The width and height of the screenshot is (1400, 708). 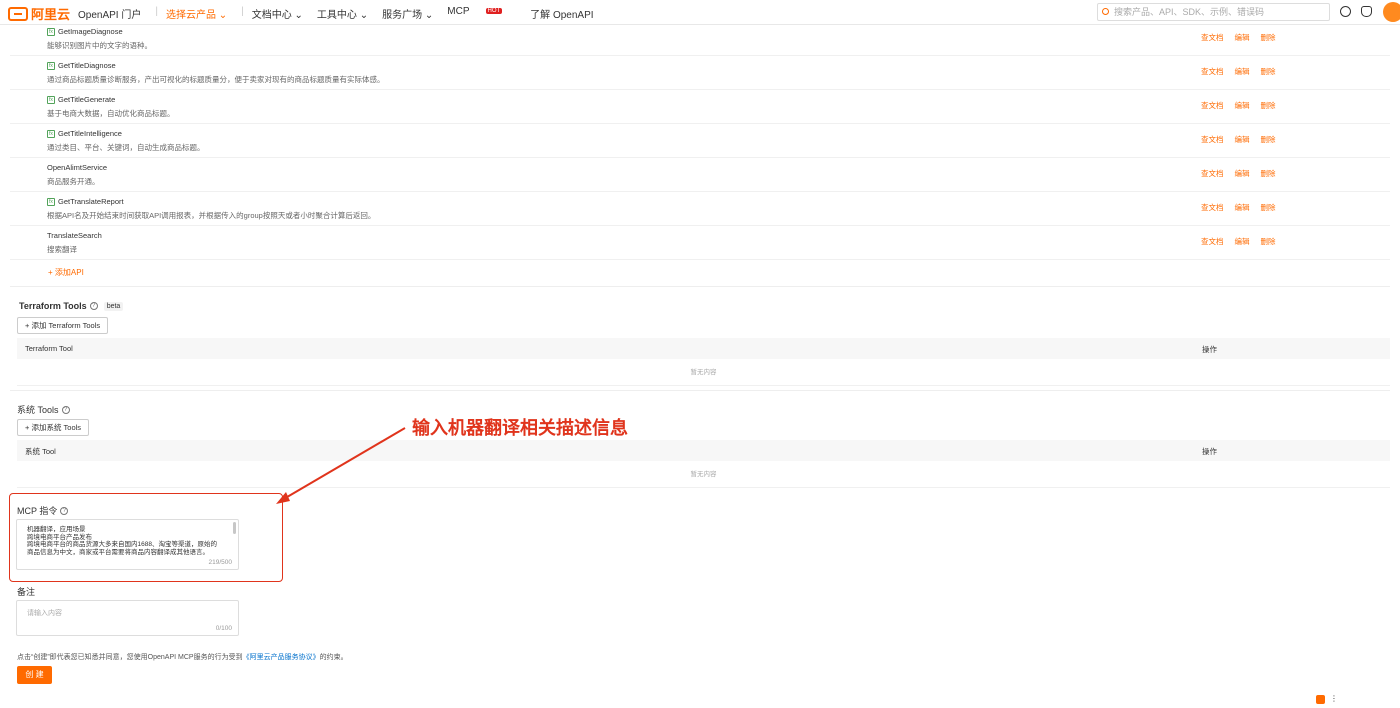 What do you see at coordinates (44, 613) in the screenshot?
I see `remark-placeholder: 请输入内容` at bounding box center [44, 613].